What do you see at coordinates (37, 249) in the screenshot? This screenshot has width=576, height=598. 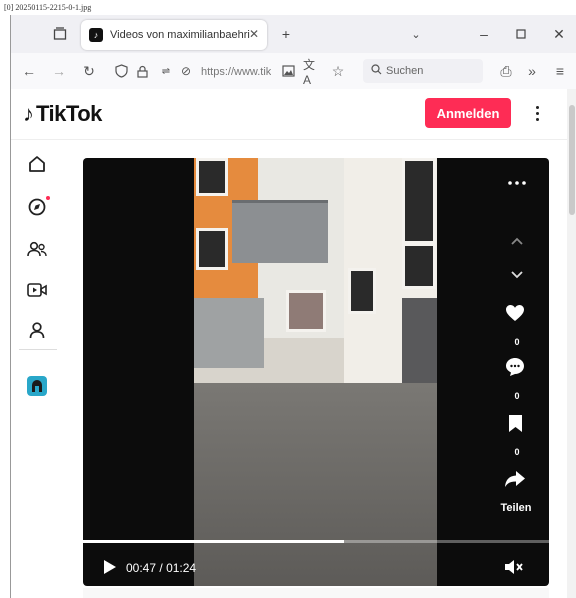 I see `following-icon` at bounding box center [37, 249].